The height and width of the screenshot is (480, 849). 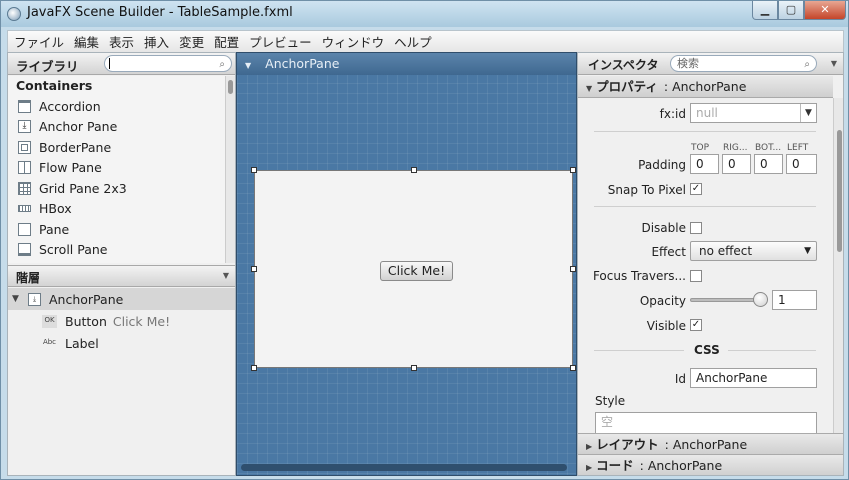 I want to click on library-item-pane: Pane, so click(x=116, y=229).